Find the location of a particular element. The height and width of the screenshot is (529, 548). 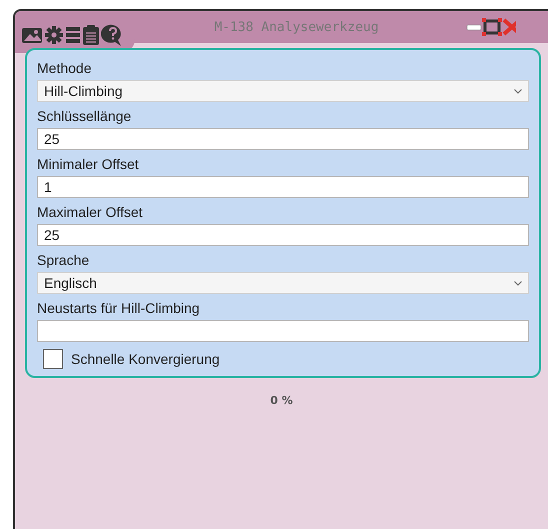

field-label: Sprache is located at coordinates (63, 260).